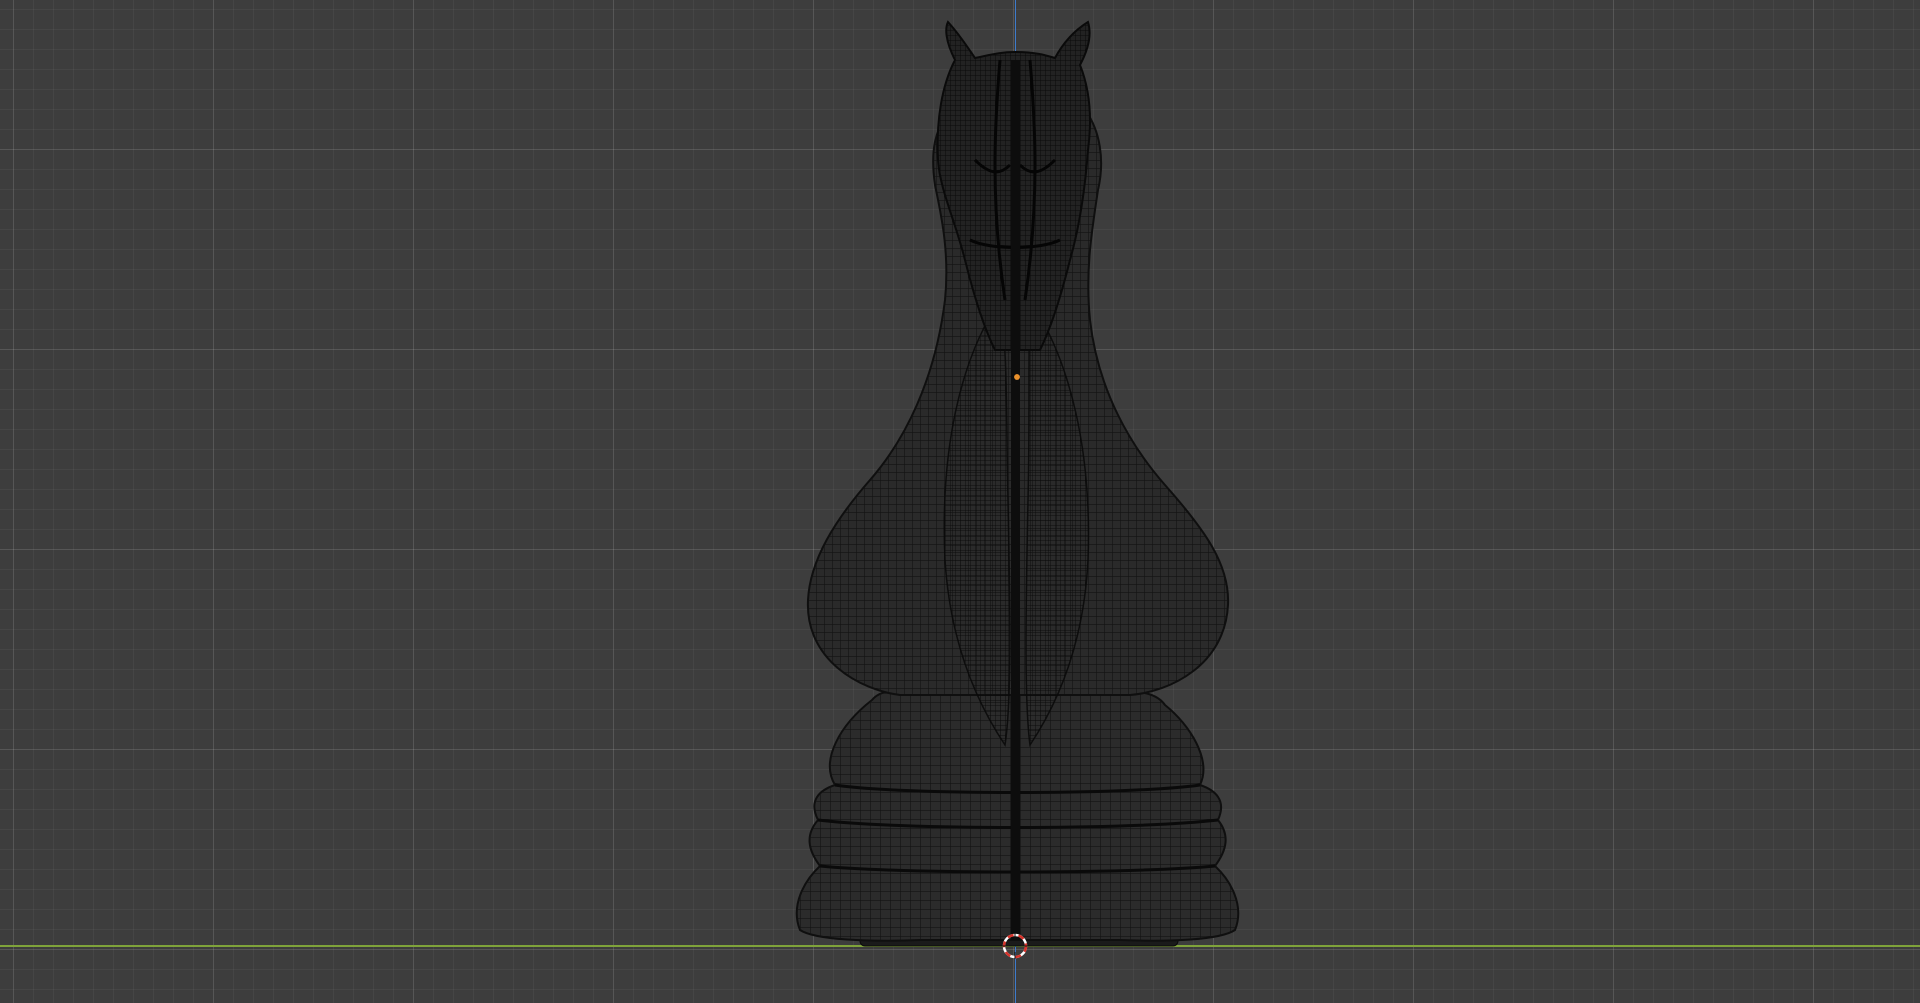 The width and height of the screenshot is (1920, 1003). What do you see at coordinates (1015, 946) in the screenshot?
I see `3d-cursor-icon` at bounding box center [1015, 946].